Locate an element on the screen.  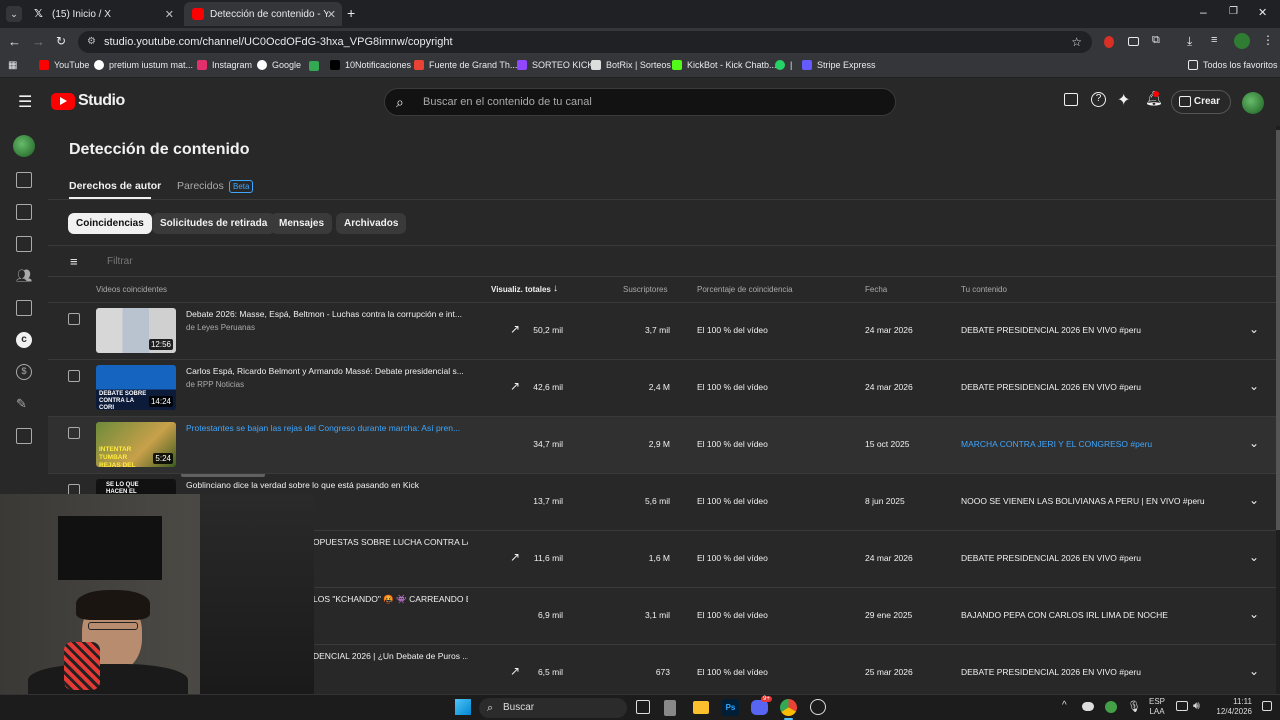
content-icon is located at coordinates (24, 212).